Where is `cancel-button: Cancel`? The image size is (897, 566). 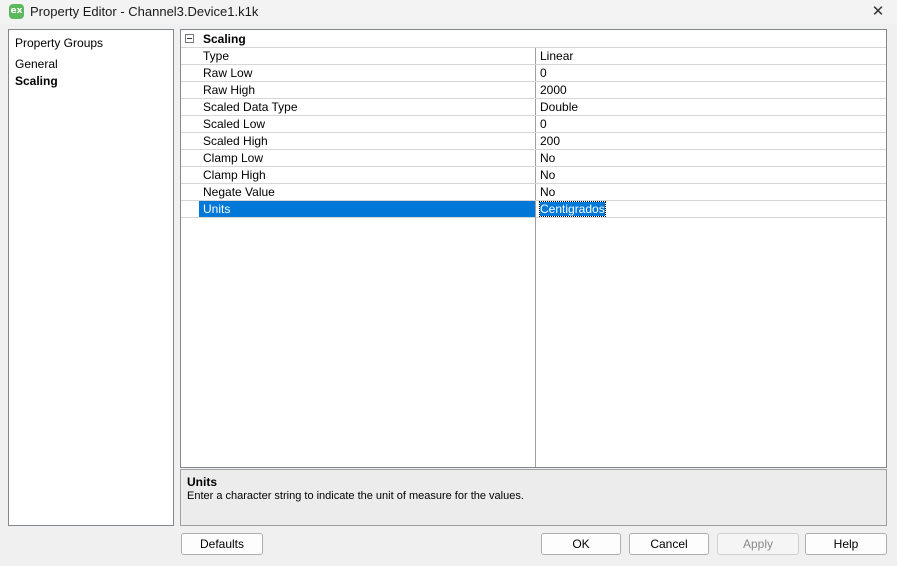 cancel-button: Cancel is located at coordinates (669, 544).